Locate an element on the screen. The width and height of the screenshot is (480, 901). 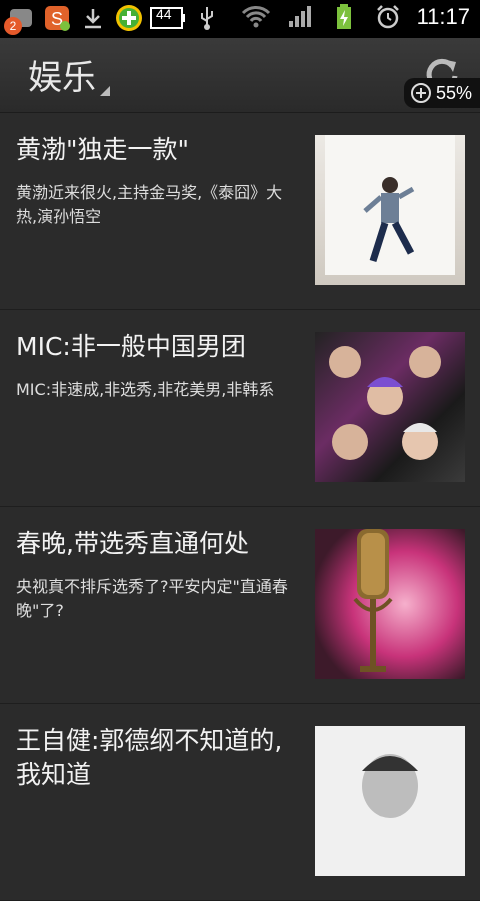
article-title: MIC:非一般中国男团 is located at coordinates (131, 346).